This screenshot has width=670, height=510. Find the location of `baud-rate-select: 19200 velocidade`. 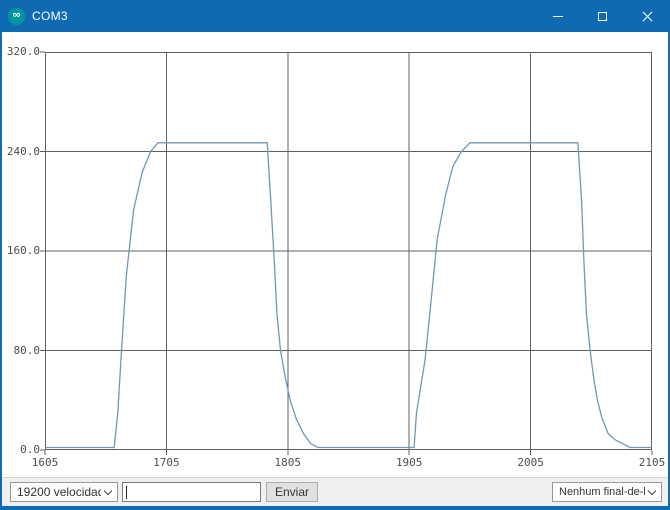

baud-rate-select: 19200 velocidade is located at coordinates (64, 492).